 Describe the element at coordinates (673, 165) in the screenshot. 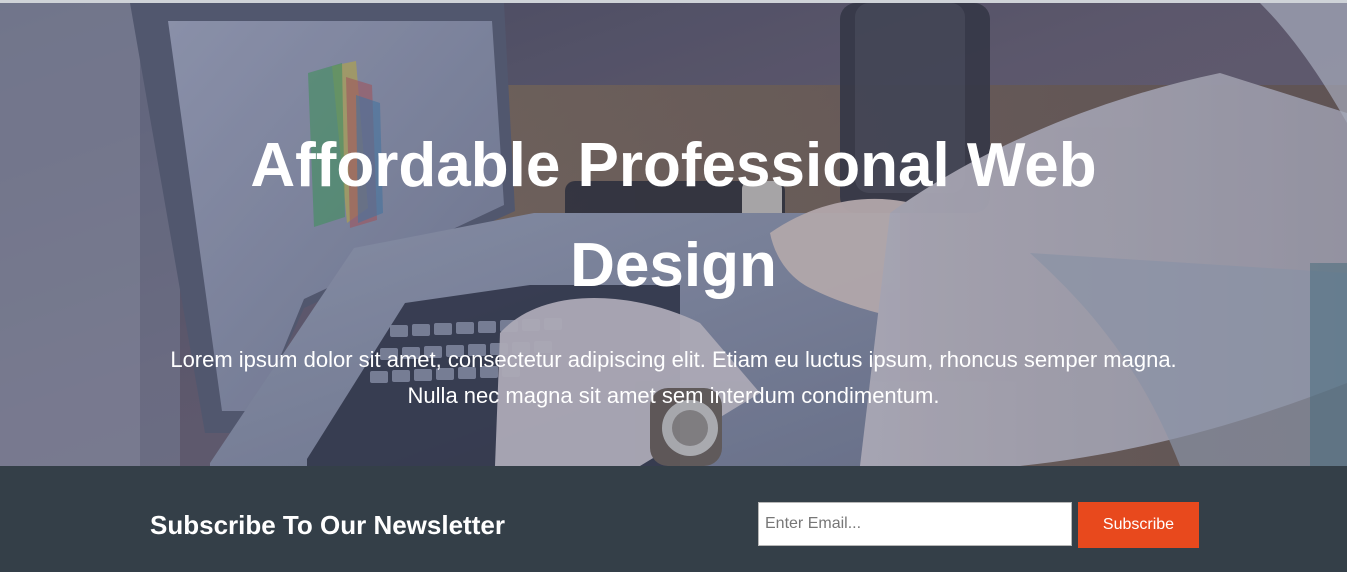

I see `hero-title-line-1: Affordable Professional Web` at that location.